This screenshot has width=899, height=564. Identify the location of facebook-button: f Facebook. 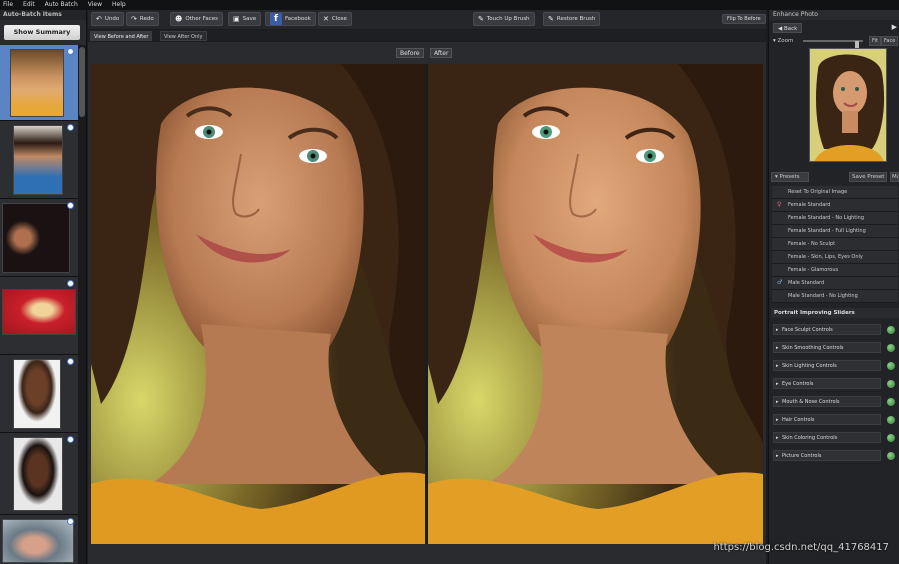
(290, 19).